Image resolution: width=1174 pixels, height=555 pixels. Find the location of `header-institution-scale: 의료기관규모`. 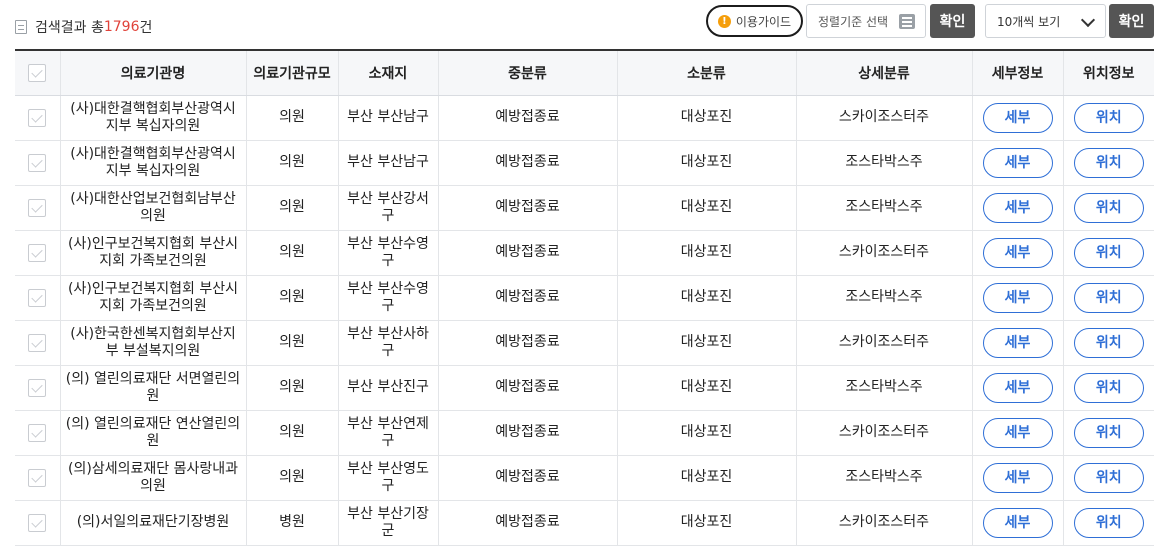

header-institution-scale: 의료기관규모 is located at coordinates (291, 73).